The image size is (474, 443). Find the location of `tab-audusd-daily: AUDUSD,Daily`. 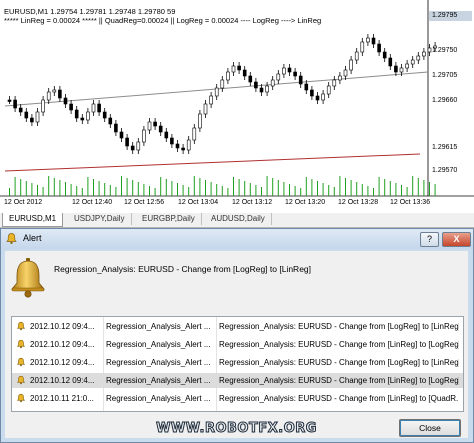

tab-audusd-daily: AUDUSD,Daily is located at coordinates (238, 219).